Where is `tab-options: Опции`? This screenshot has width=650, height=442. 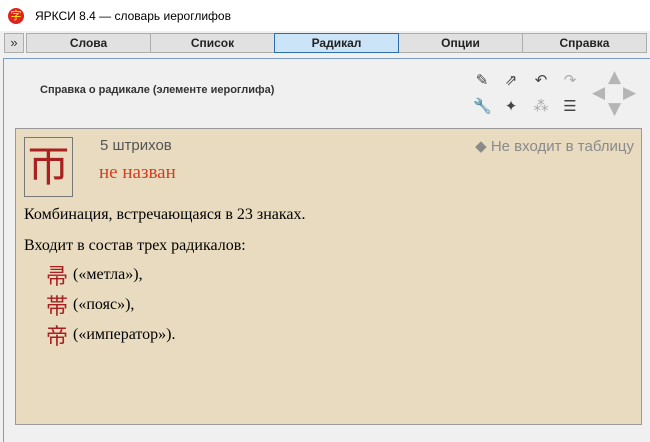 tab-options: Опции is located at coordinates (460, 43).